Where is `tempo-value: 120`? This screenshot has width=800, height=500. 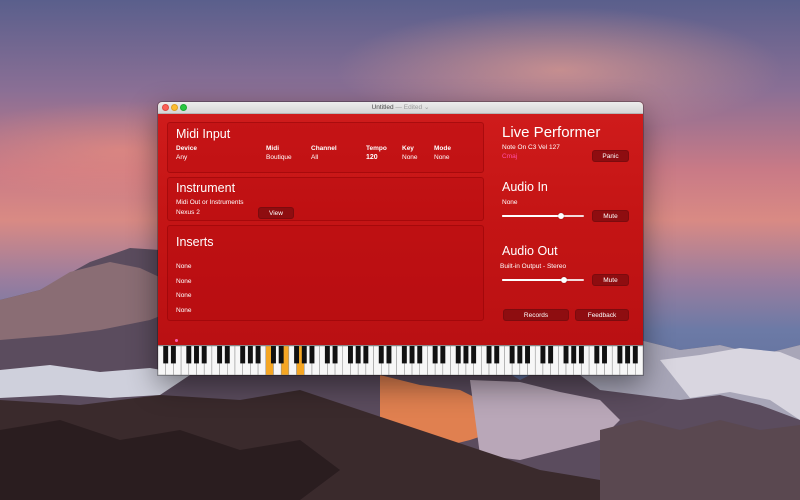
tempo-value: 120 is located at coordinates (372, 157).